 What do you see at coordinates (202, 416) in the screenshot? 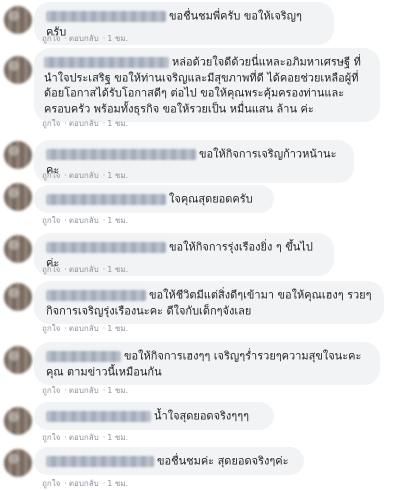
I see `comment-text: น้ำใจสุดยอดจริงๆๆๆ` at bounding box center [202, 416].